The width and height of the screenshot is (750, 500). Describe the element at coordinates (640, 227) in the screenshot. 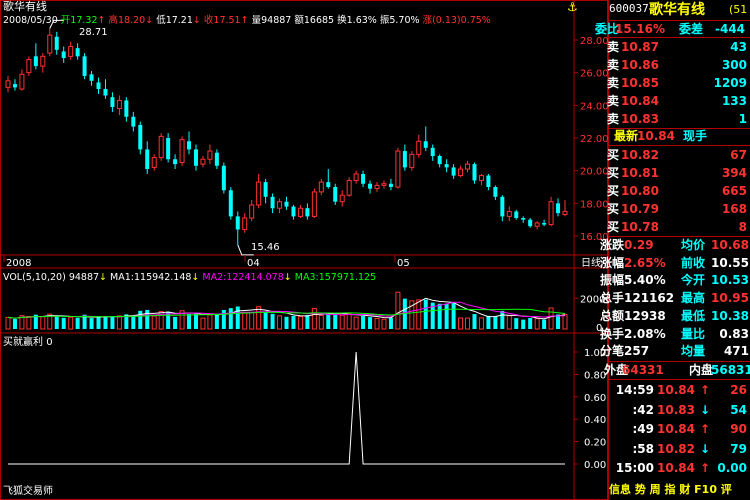

I see `buy-order-price: 10.78` at that location.